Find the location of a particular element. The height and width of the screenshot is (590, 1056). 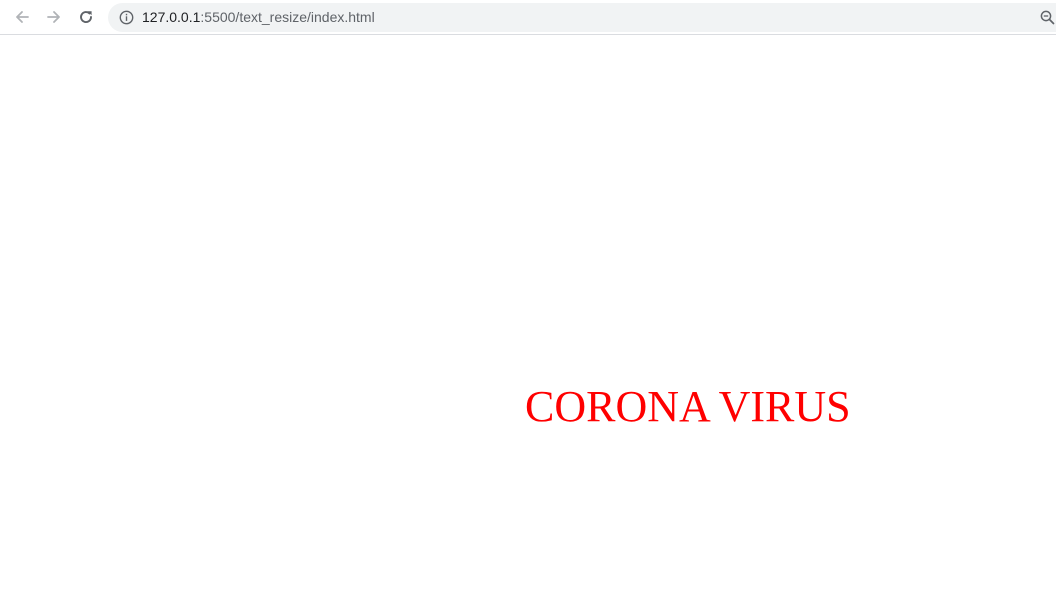

arrow-left-icon is located at coordinates (22, 17).